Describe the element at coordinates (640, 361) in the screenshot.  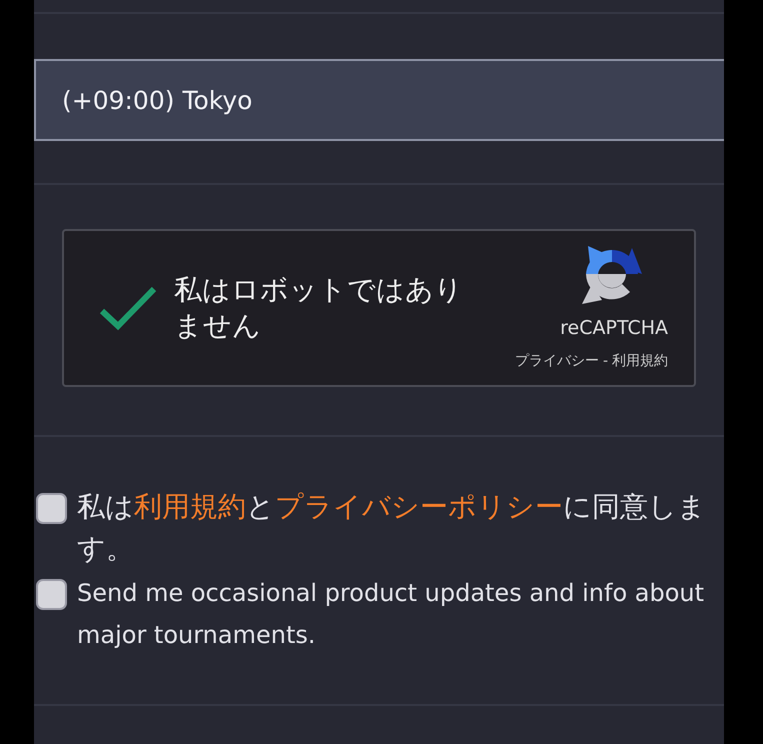
I see `terms-link: 利用規約` at that location.